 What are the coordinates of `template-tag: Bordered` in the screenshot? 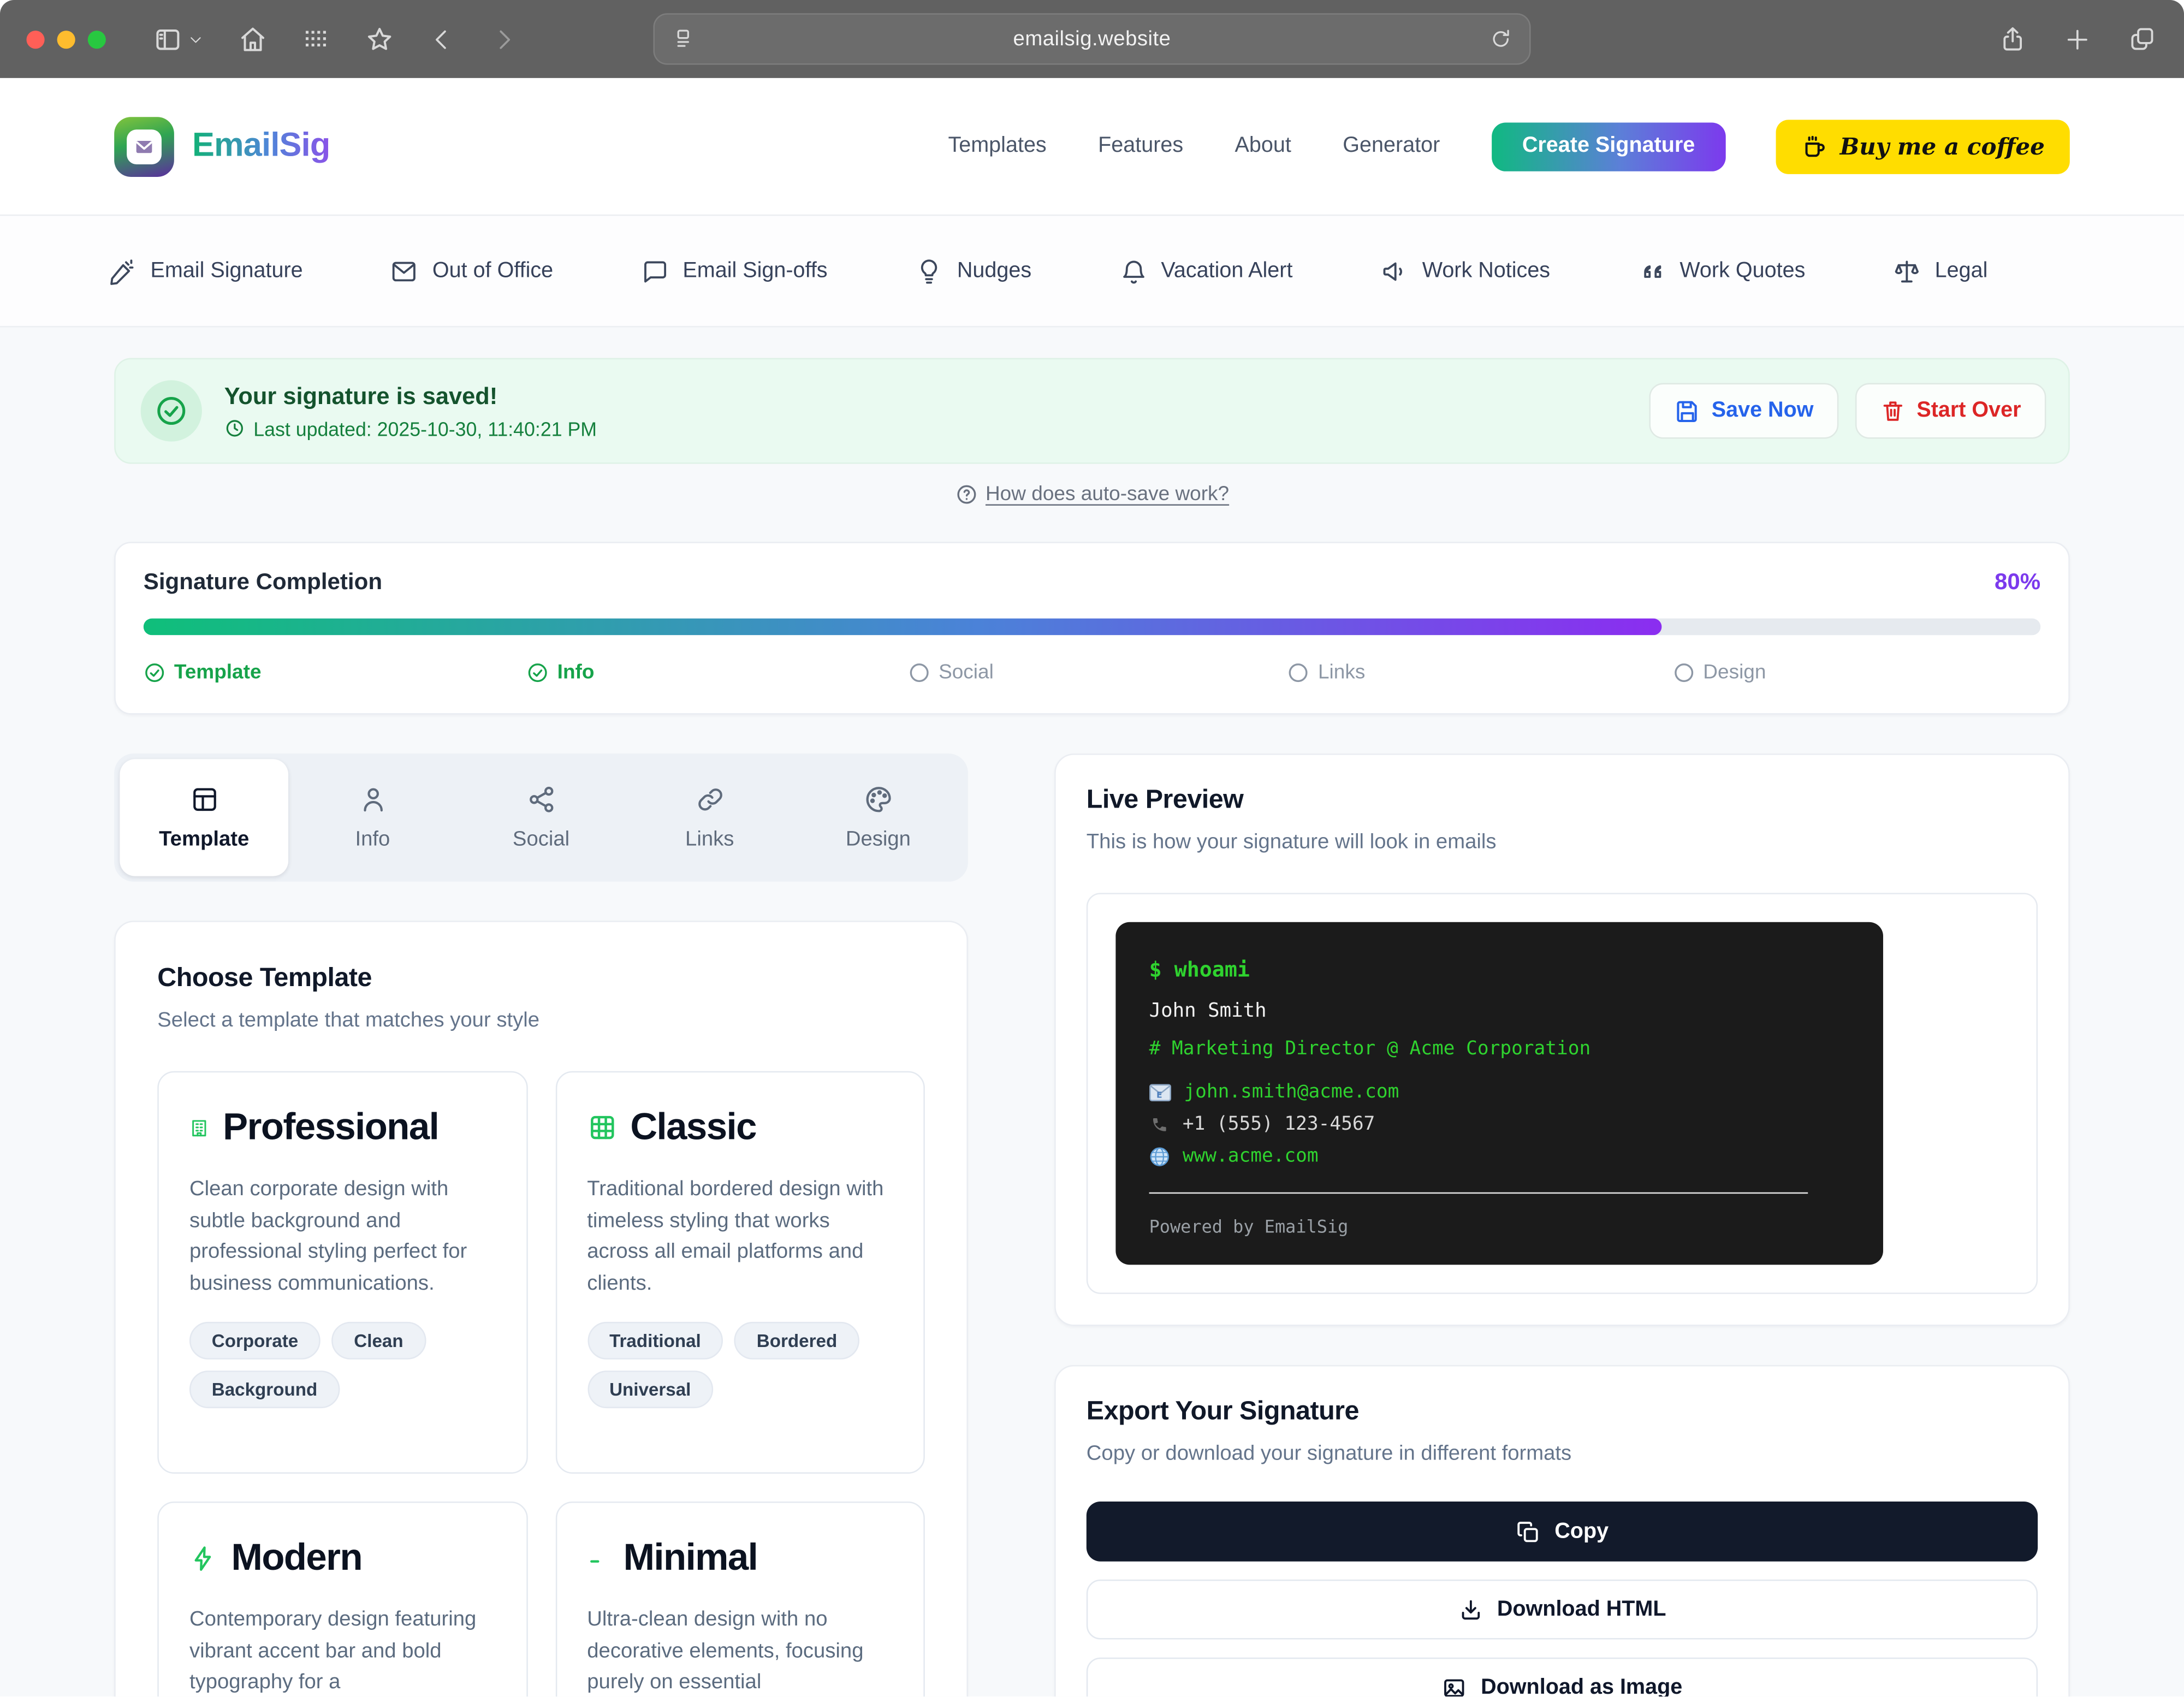 It's located at (797, 1340).